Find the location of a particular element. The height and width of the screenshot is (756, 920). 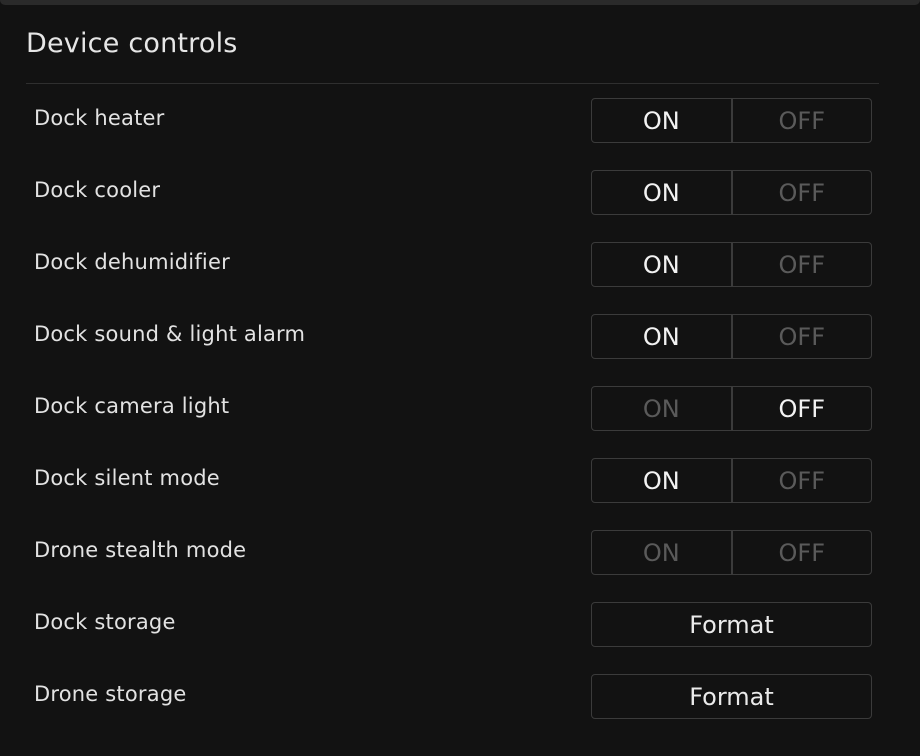

dock-dehumidifier-toggle: ON OFF is located at coordinates (731, 264).